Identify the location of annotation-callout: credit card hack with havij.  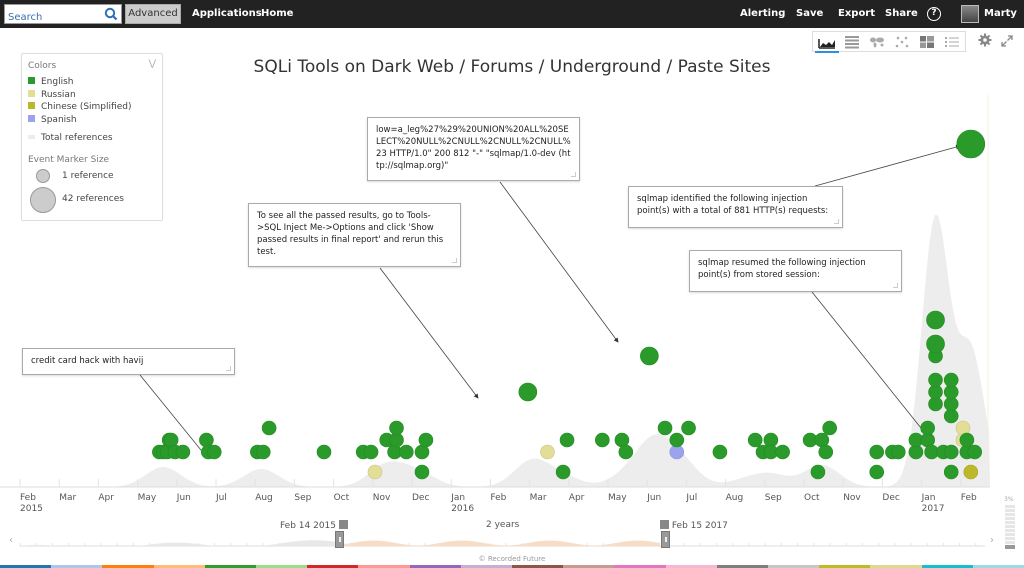
(128, 361).